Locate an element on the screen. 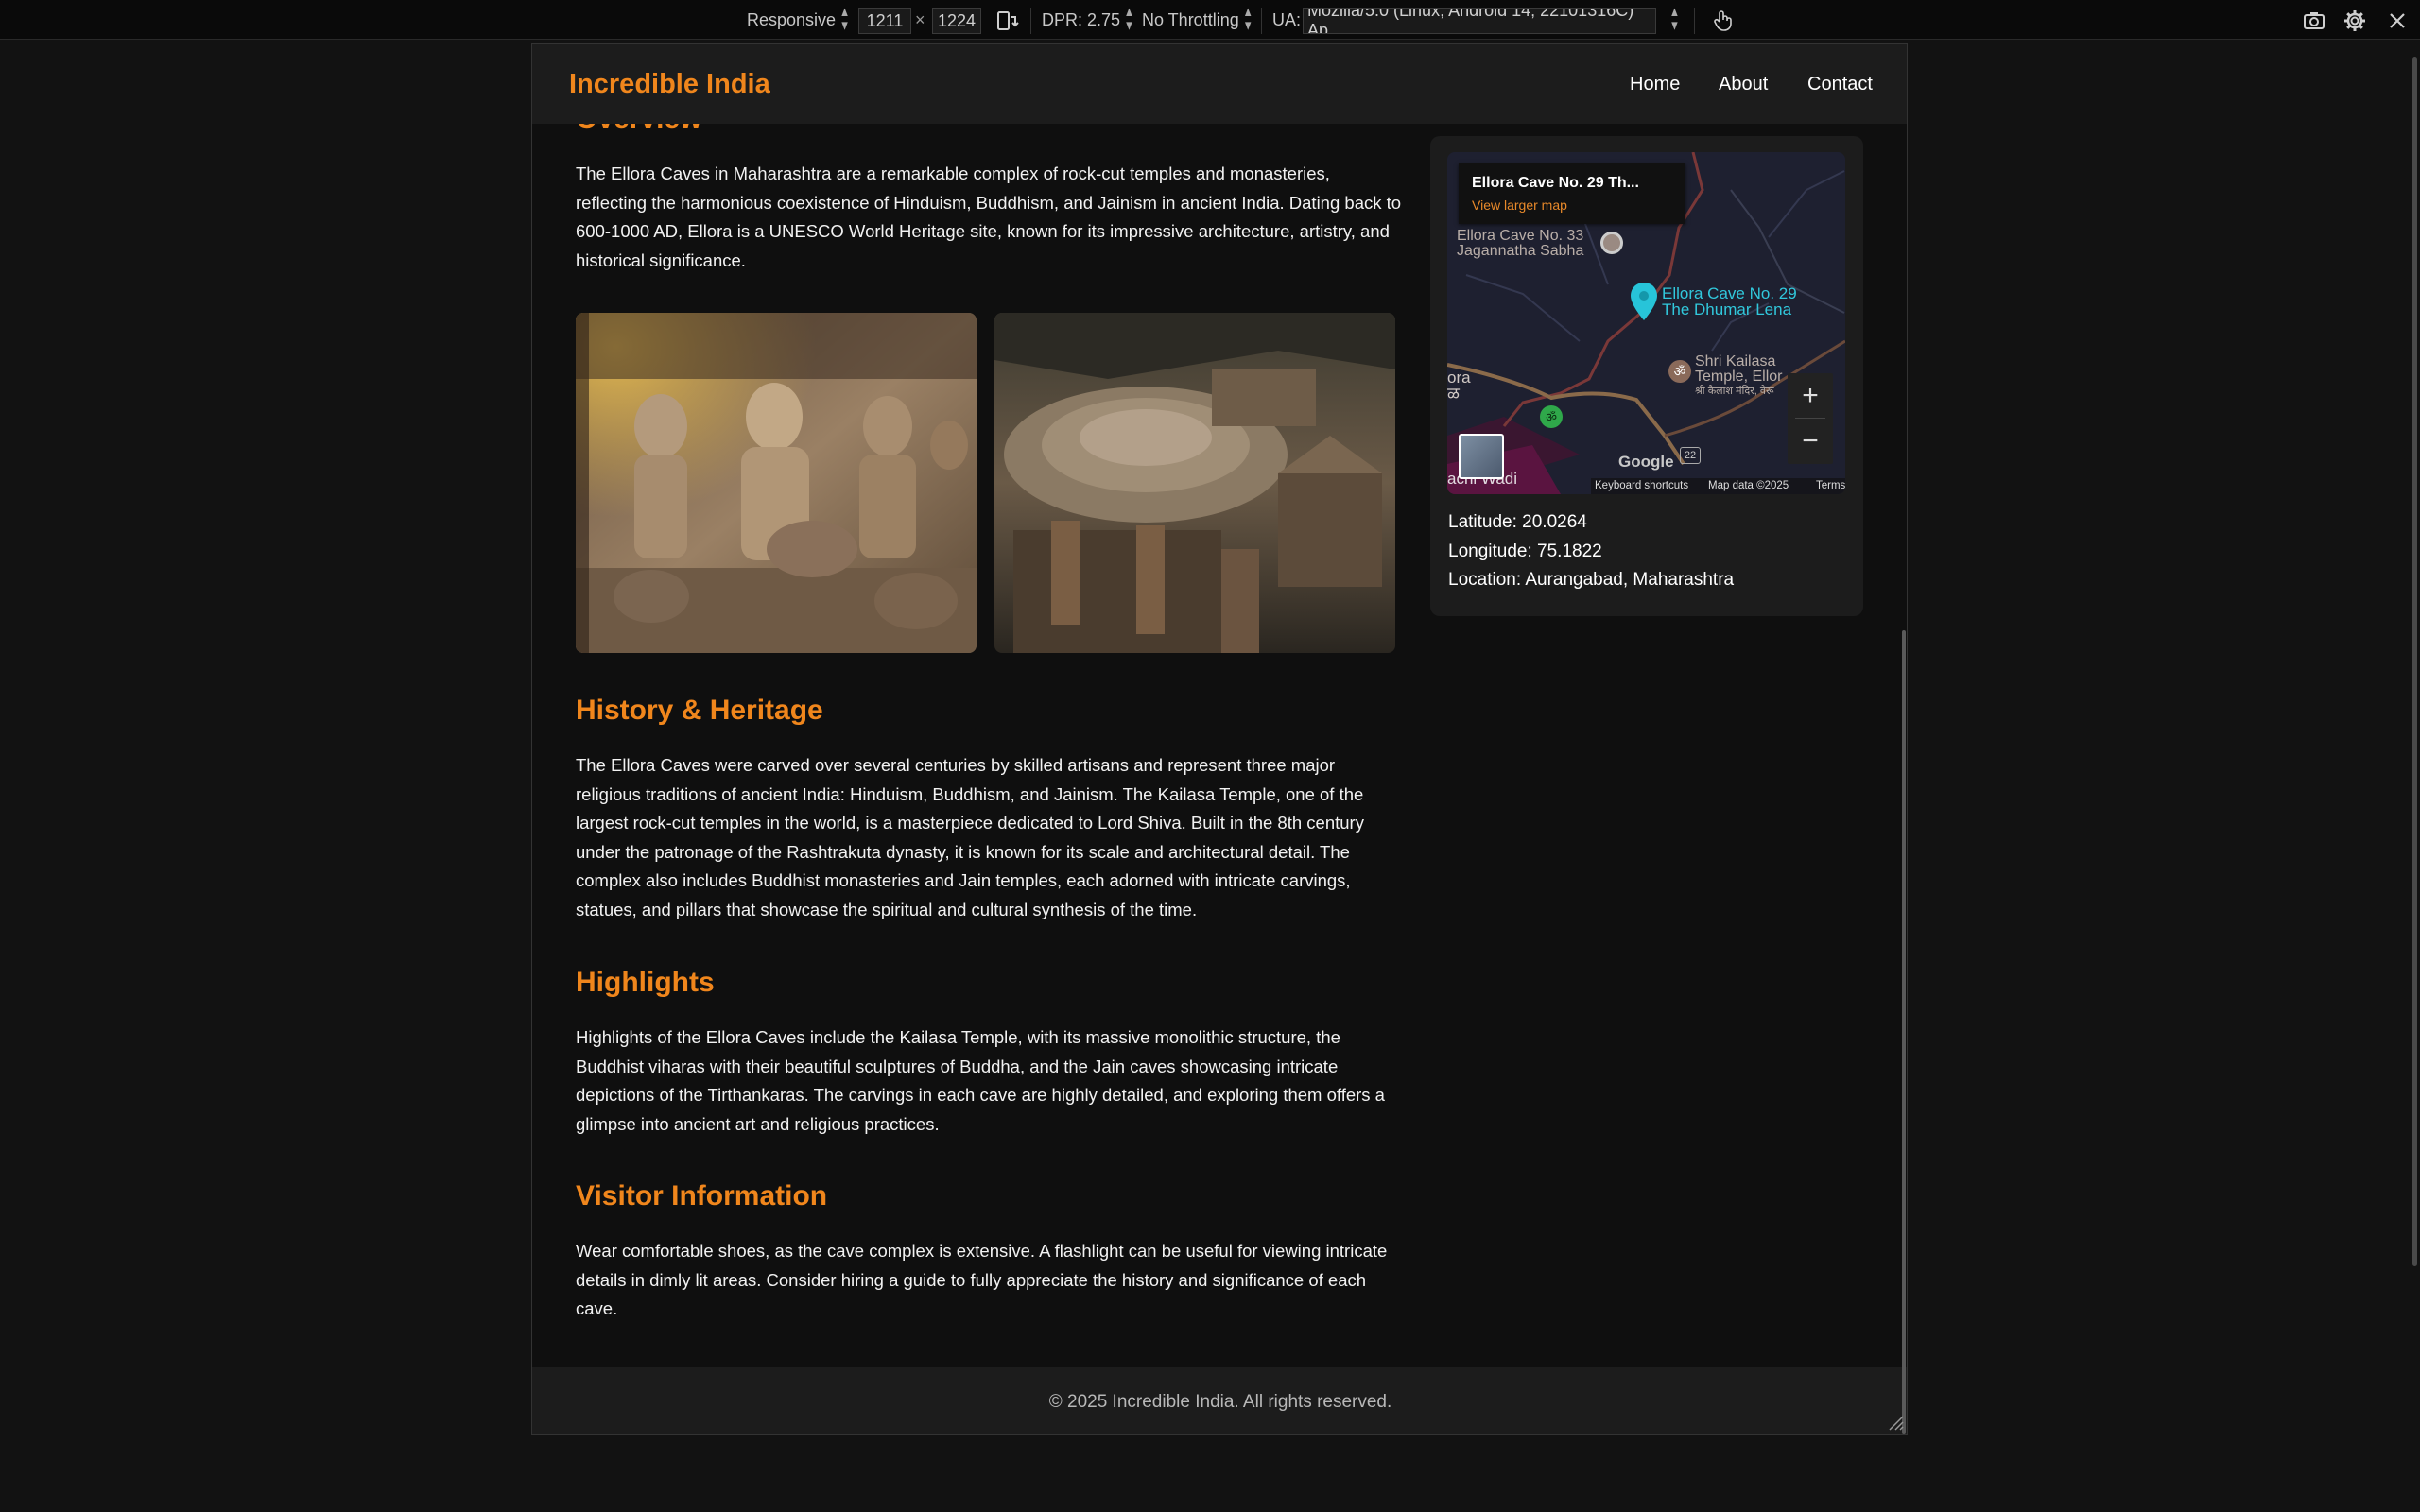  times-sign: × is located at coordinates (920, 19).